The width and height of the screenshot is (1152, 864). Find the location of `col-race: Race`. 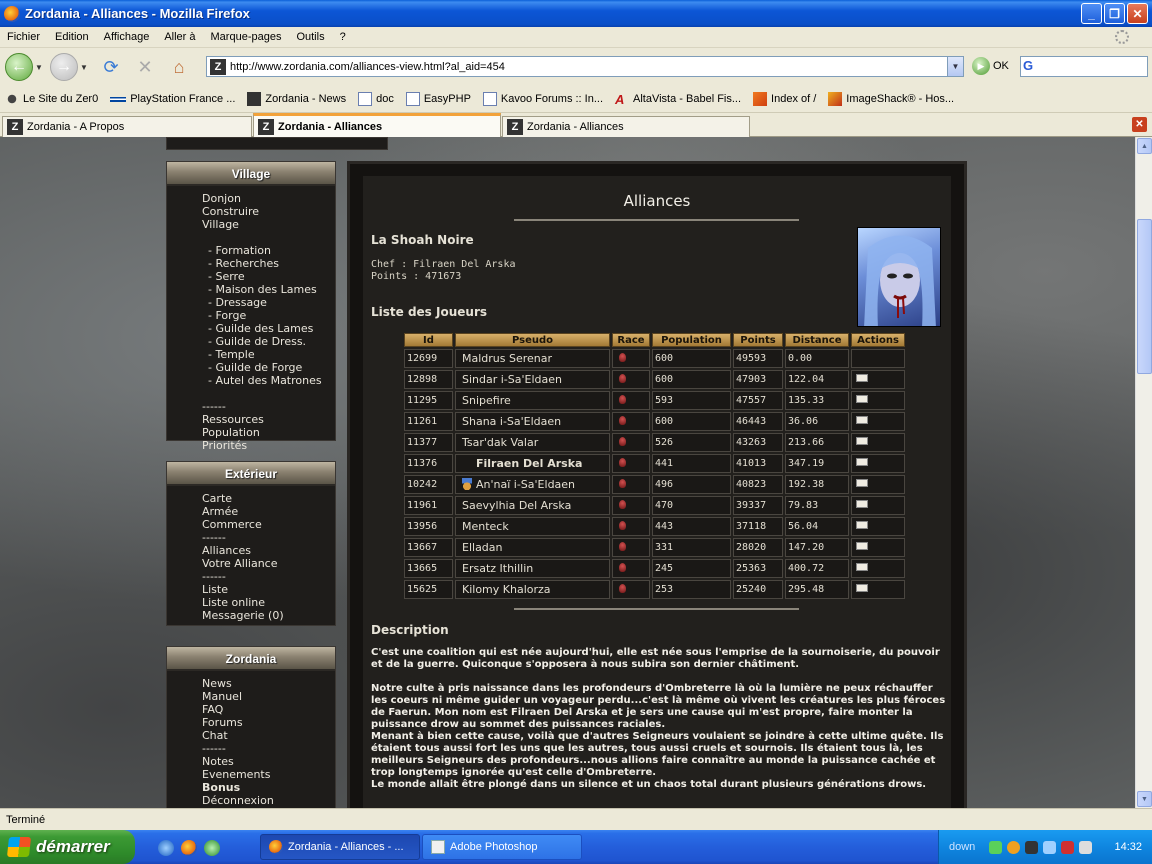

col-race: Race is located at coordinates (631, 340).